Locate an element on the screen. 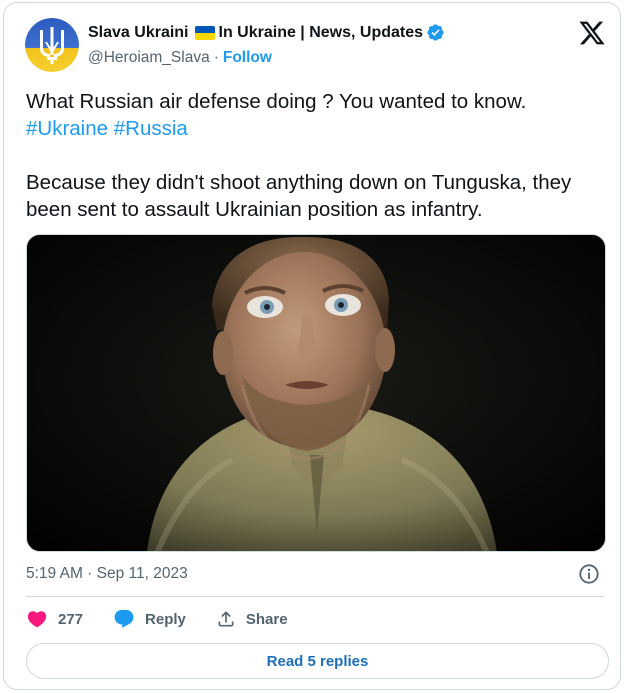  share-button: Share is located at coordinates (252, 619).